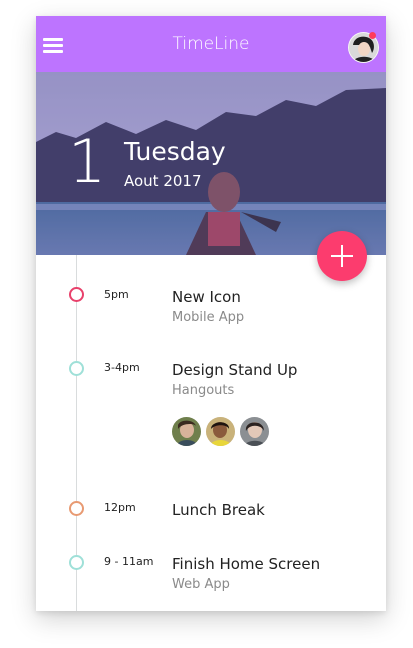 Image resolution: width=413 pixels, height=648 pixels. What do you see at coordinates (203, 390) in the screenshot?
I see `event-subtitle: Hangouts` at bounding box center [203, 390].